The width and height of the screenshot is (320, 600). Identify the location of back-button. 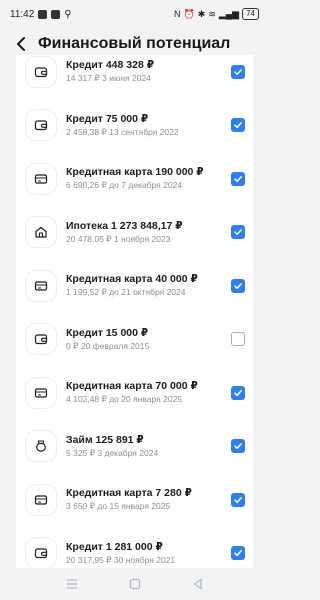
(21, 44).